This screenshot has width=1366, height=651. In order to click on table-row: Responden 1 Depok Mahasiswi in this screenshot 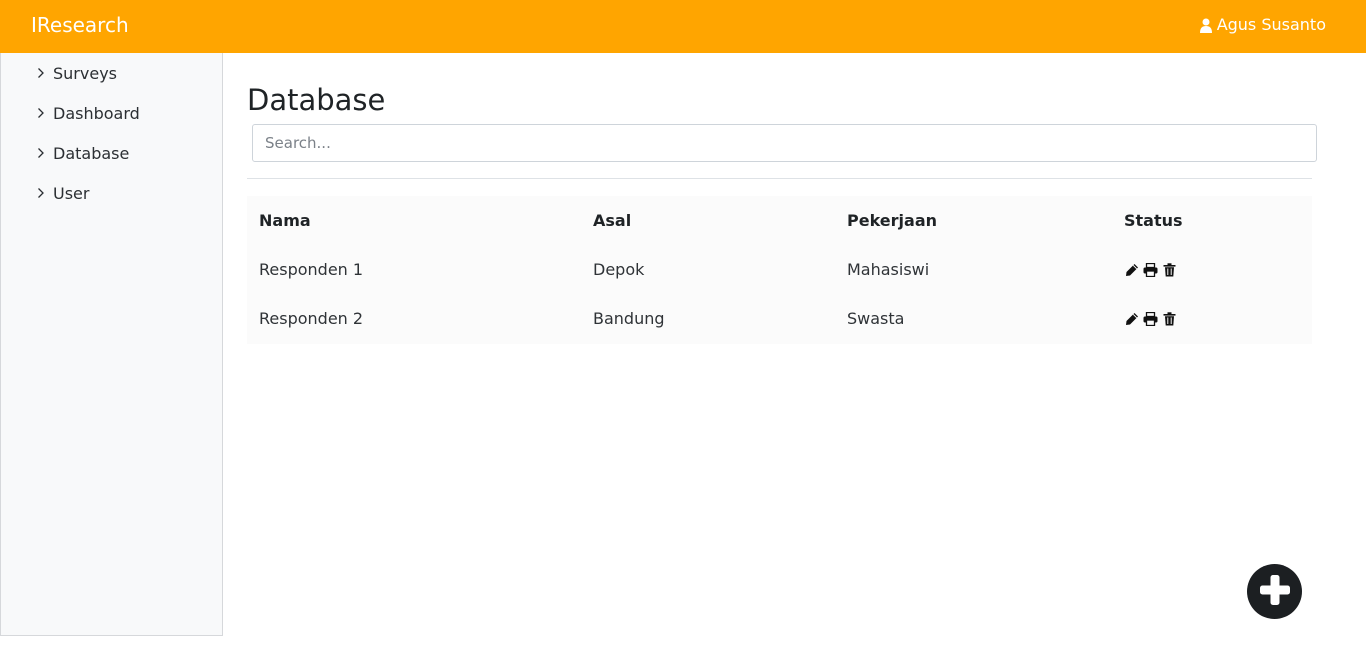, I will do `click(779, 269)`.